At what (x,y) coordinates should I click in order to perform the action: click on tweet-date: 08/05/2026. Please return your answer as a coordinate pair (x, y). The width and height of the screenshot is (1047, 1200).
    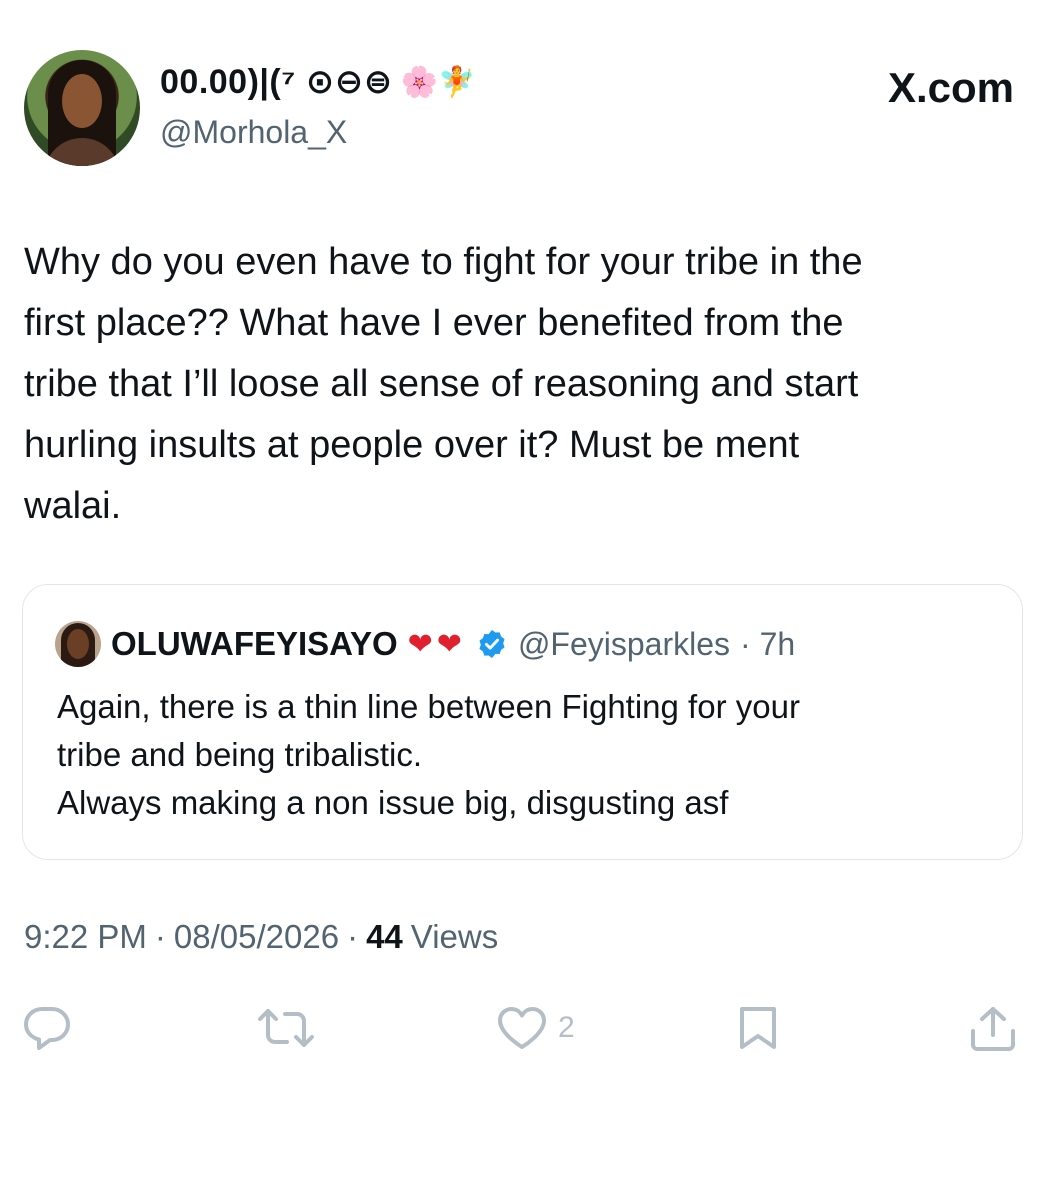
    Looking at the image, I should click on (256, 937).